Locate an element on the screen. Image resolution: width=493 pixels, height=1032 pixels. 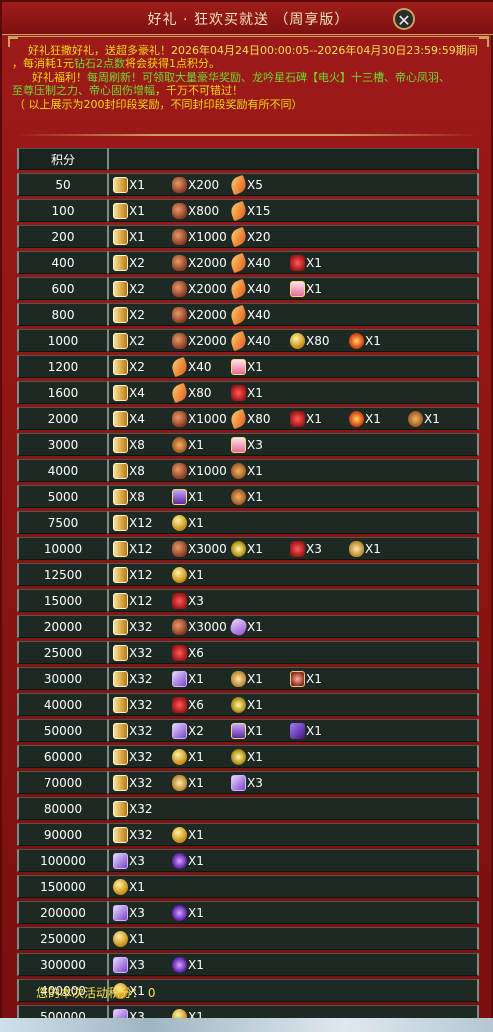
points-threshold: 100 is located at coordinates (62, 210).